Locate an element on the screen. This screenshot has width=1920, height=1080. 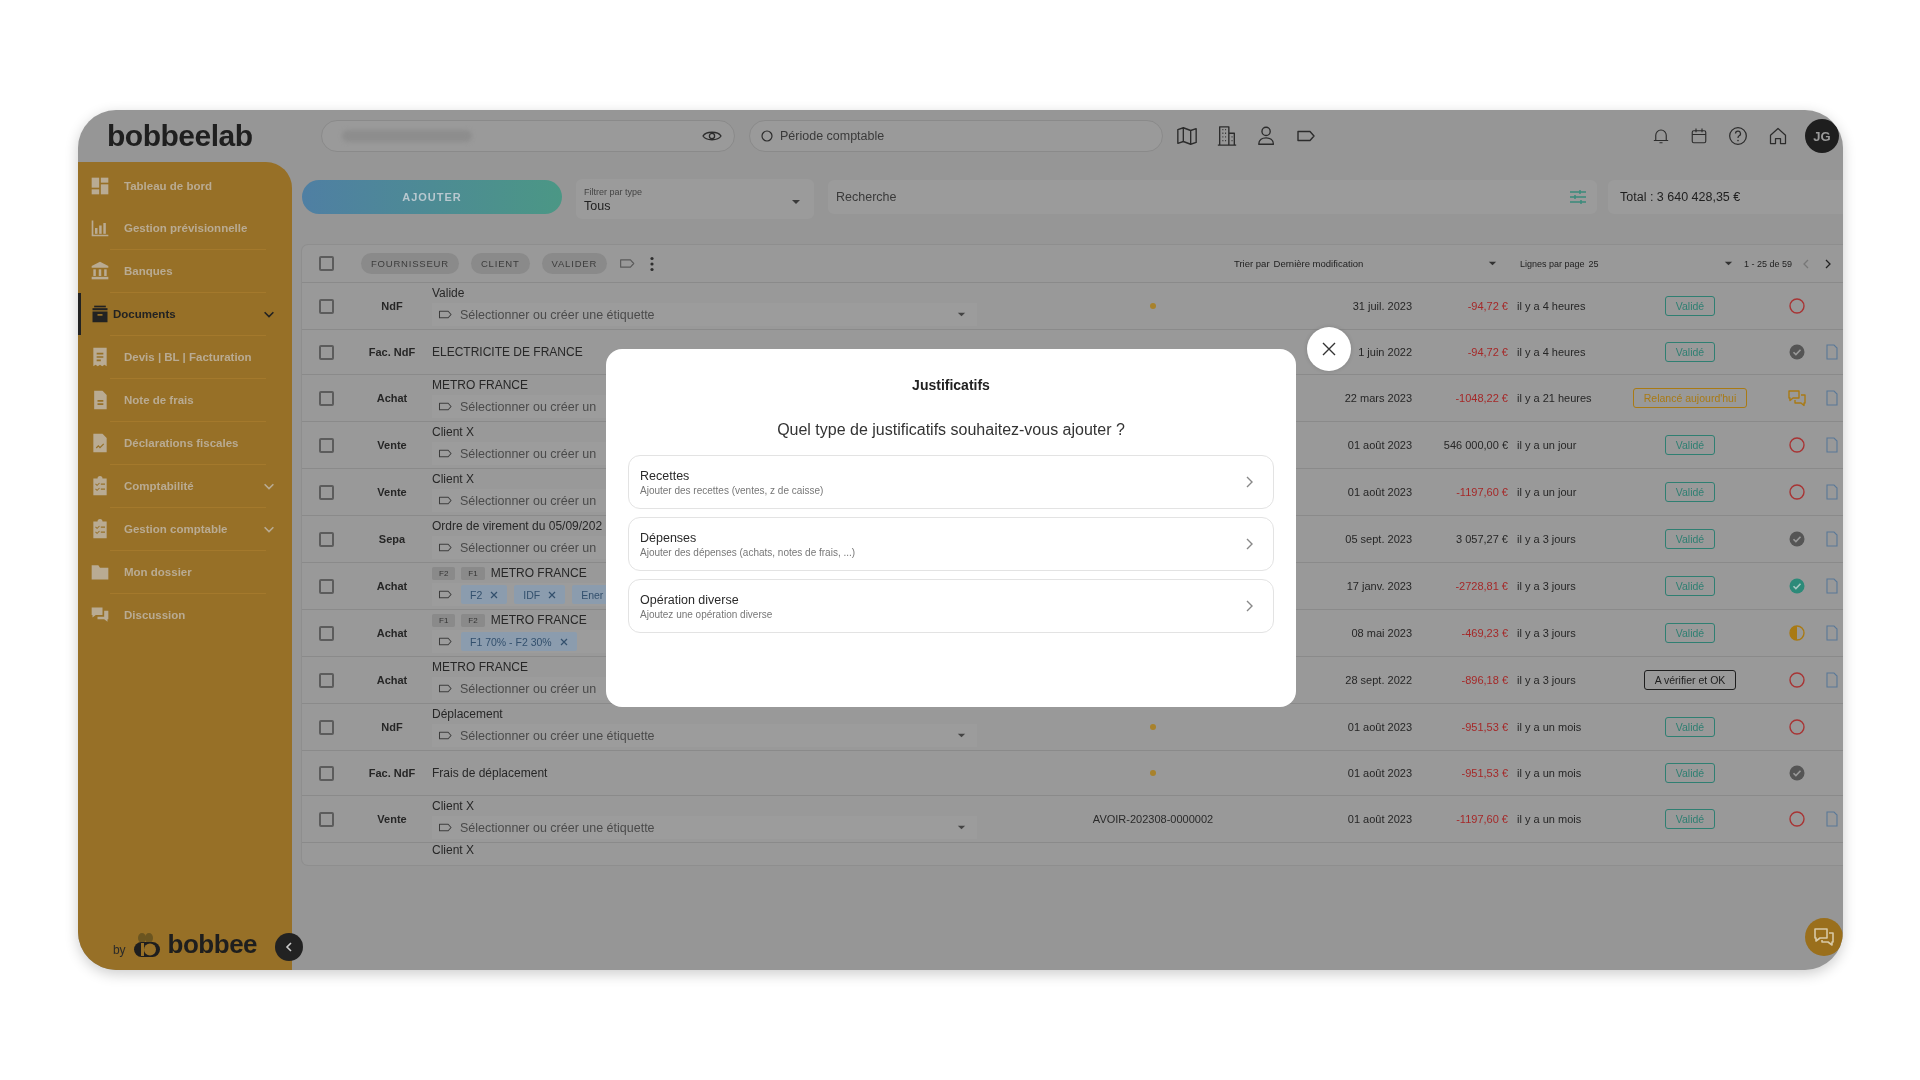
document-type: Achat is located at coordinates (392, 398).